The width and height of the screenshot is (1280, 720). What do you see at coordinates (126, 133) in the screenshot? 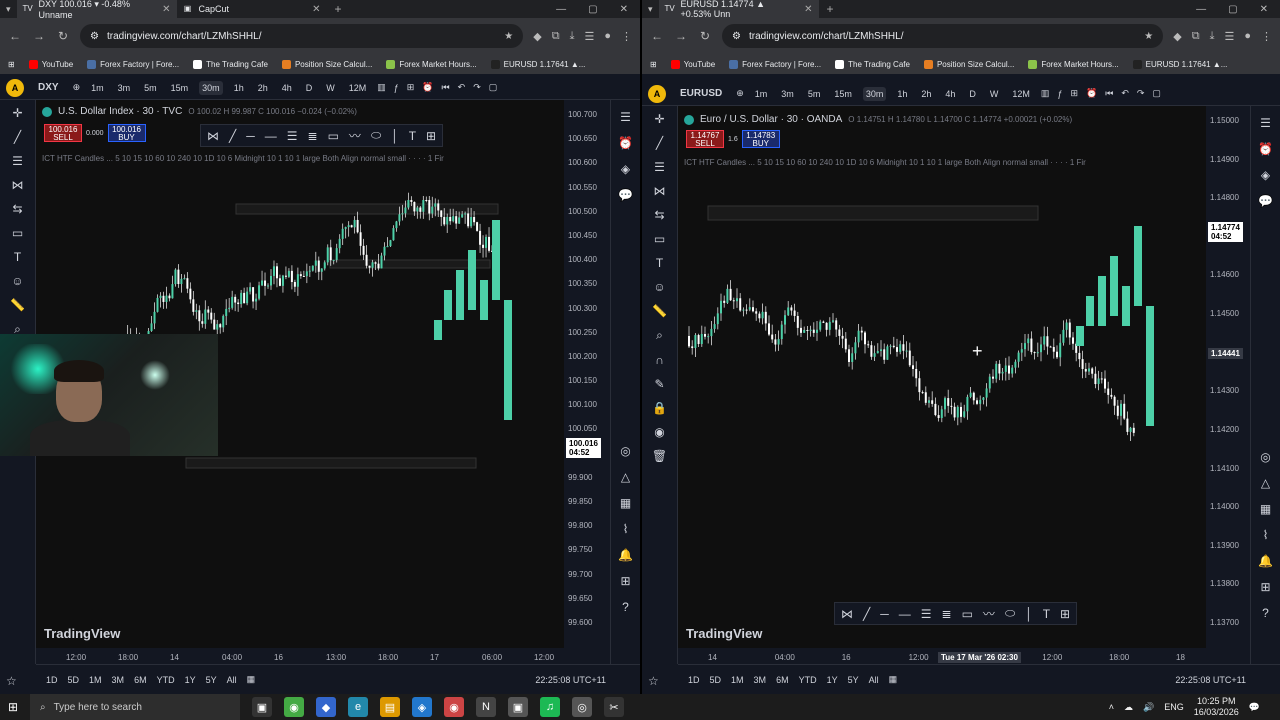
I see `buy-button: 100.016 BUY` at bounding box center [126, 133].